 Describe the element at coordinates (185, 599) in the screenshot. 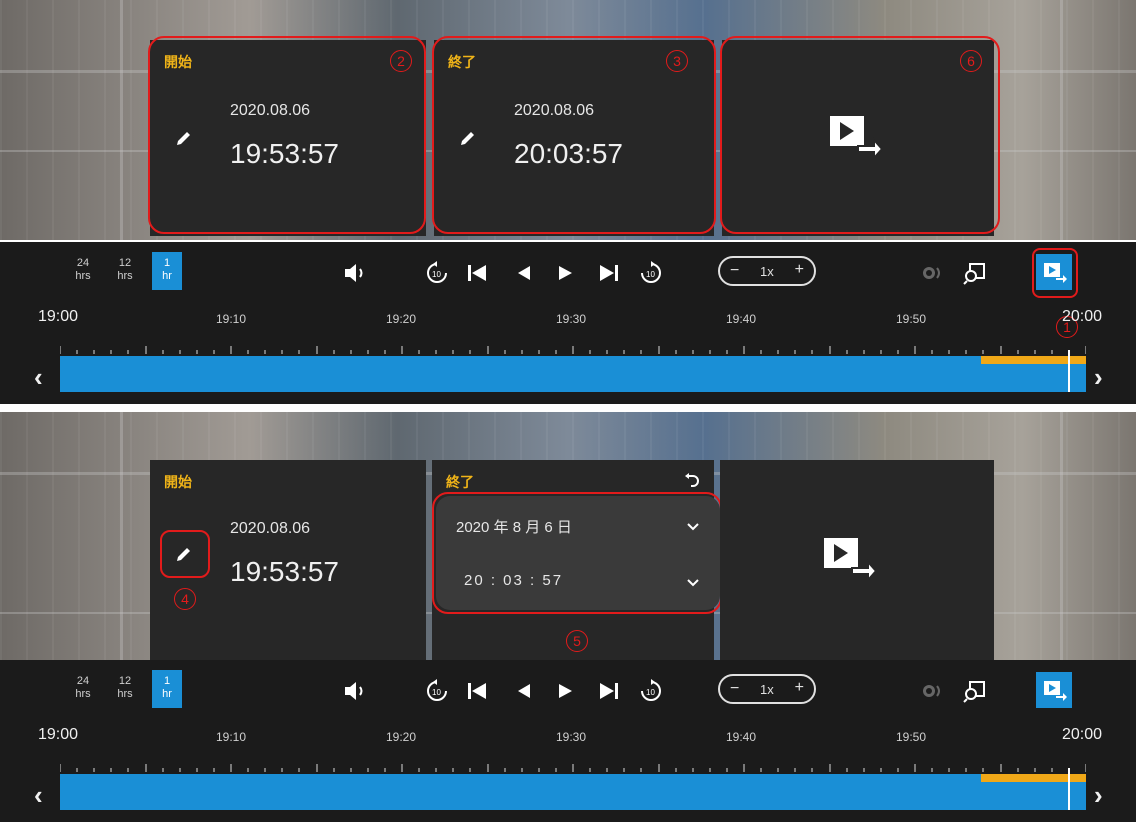

I see `annotation-marker: 4` at that location.